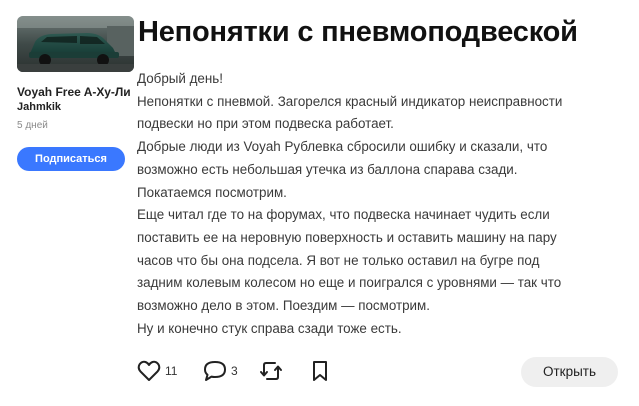 The image size is (639, 406). I want to click on car-thumbnail, so click(75, 44).